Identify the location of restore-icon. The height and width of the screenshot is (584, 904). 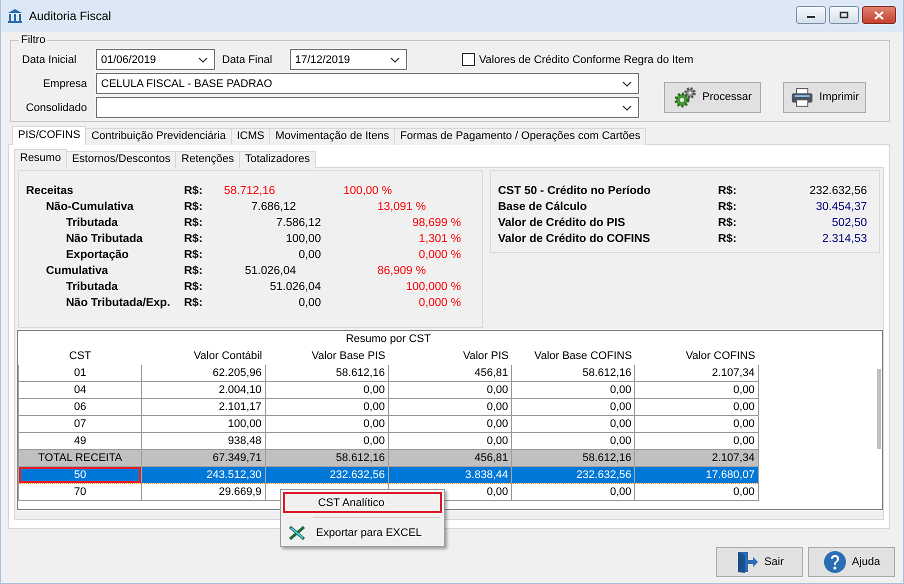
(844, 15).